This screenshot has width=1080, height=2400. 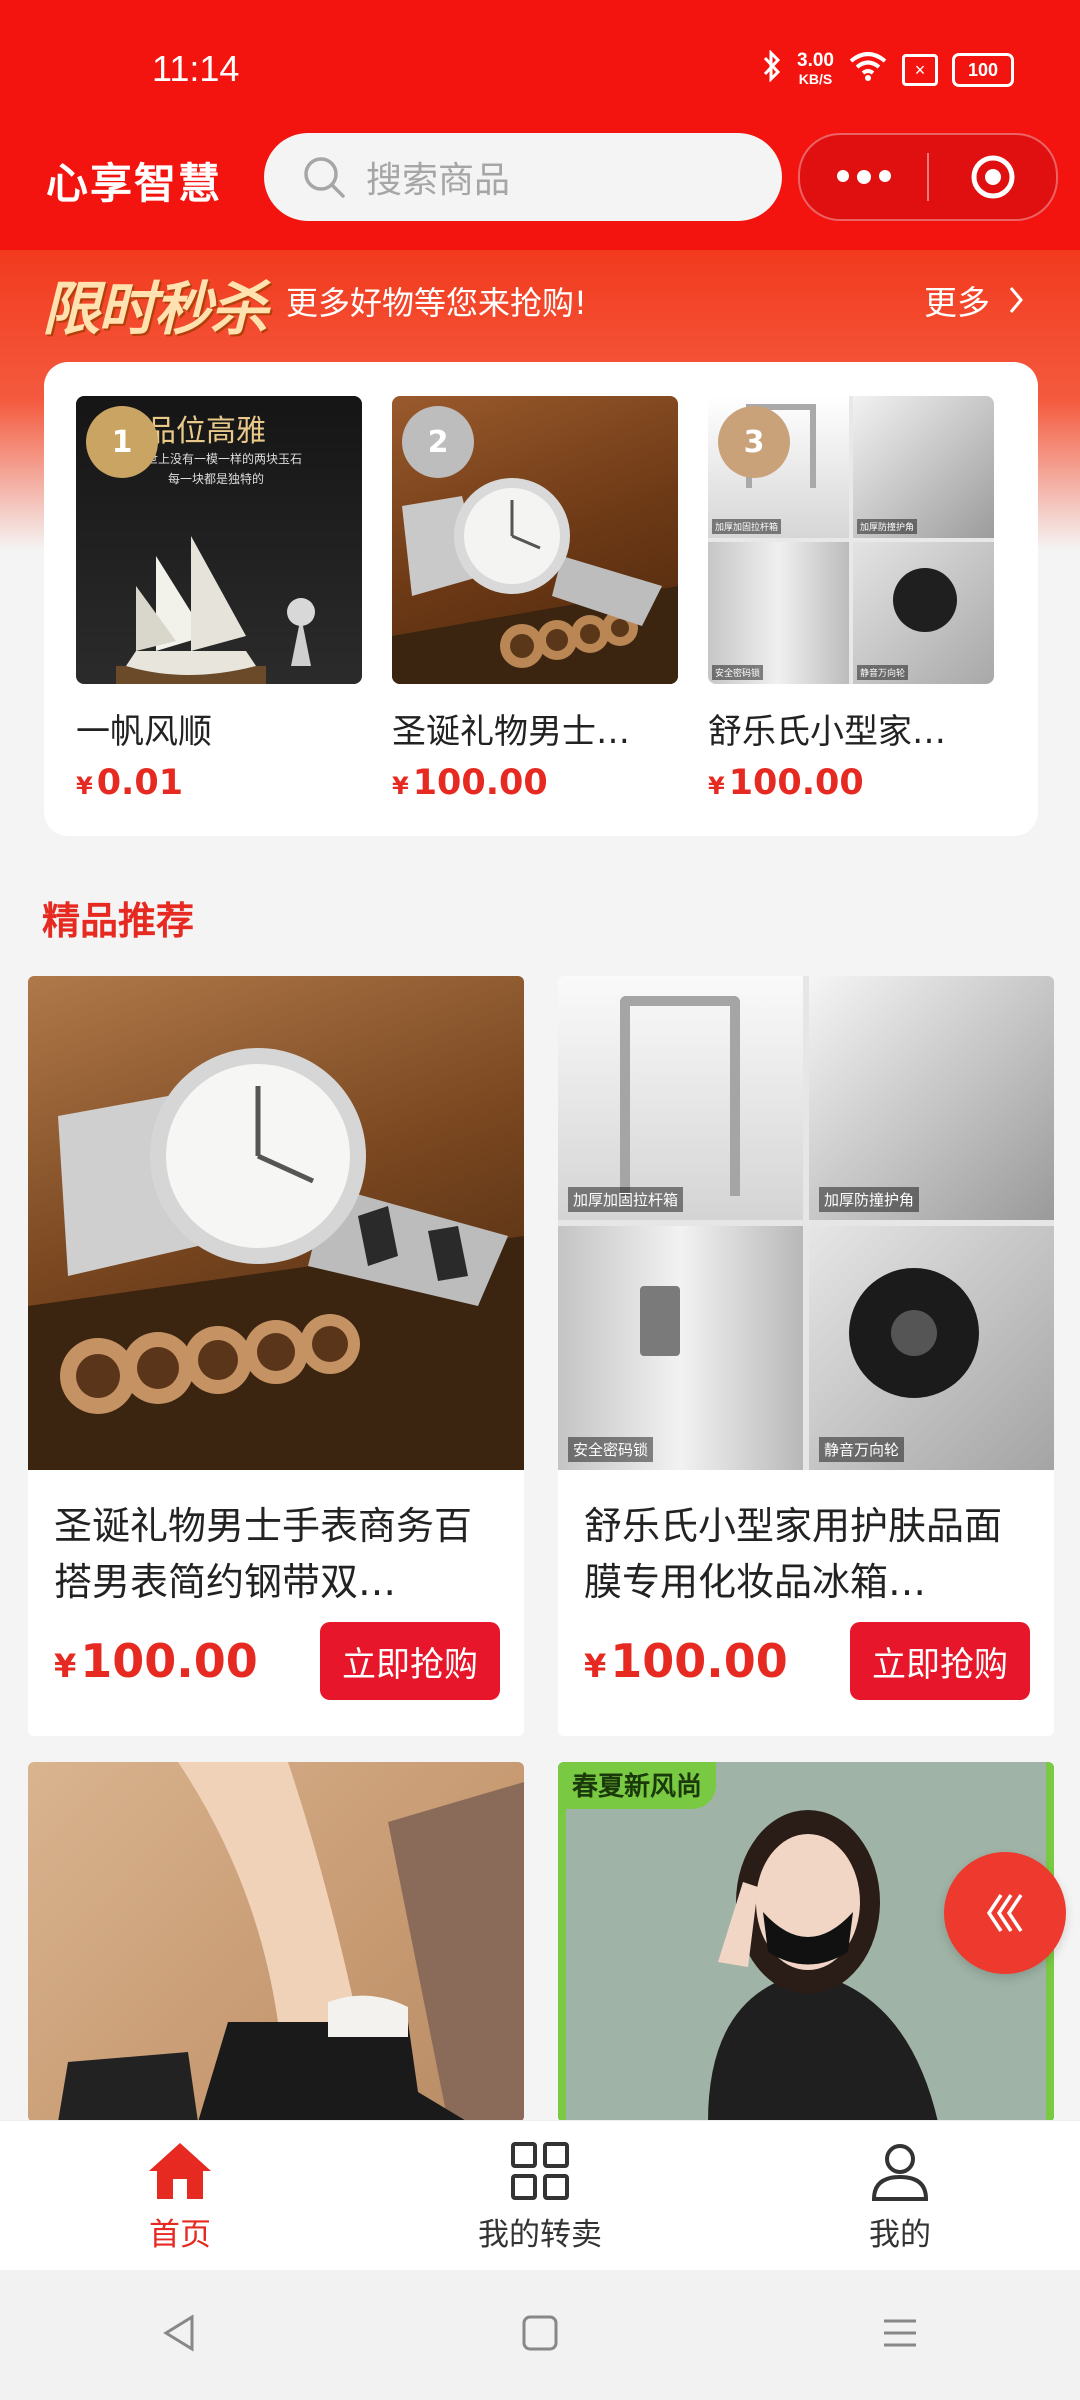 I want to click on tab-home: 首页, so click(x=180, y=2196).